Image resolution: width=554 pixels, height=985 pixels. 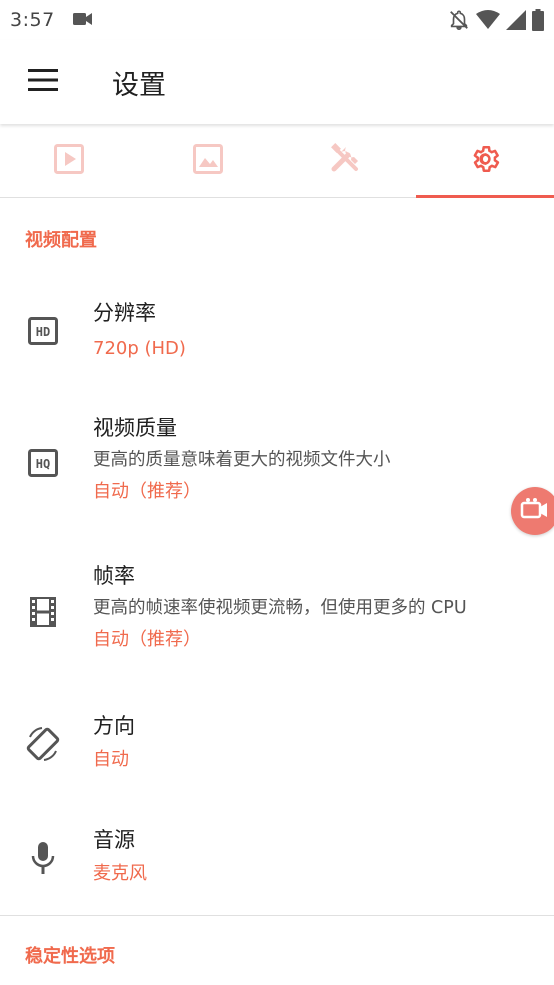 I want to click on setting-video-quality: HQ 视频质量 更高的质量意味着更大的视频文件大小 自动（推荐）, so click(x=277, y=465).